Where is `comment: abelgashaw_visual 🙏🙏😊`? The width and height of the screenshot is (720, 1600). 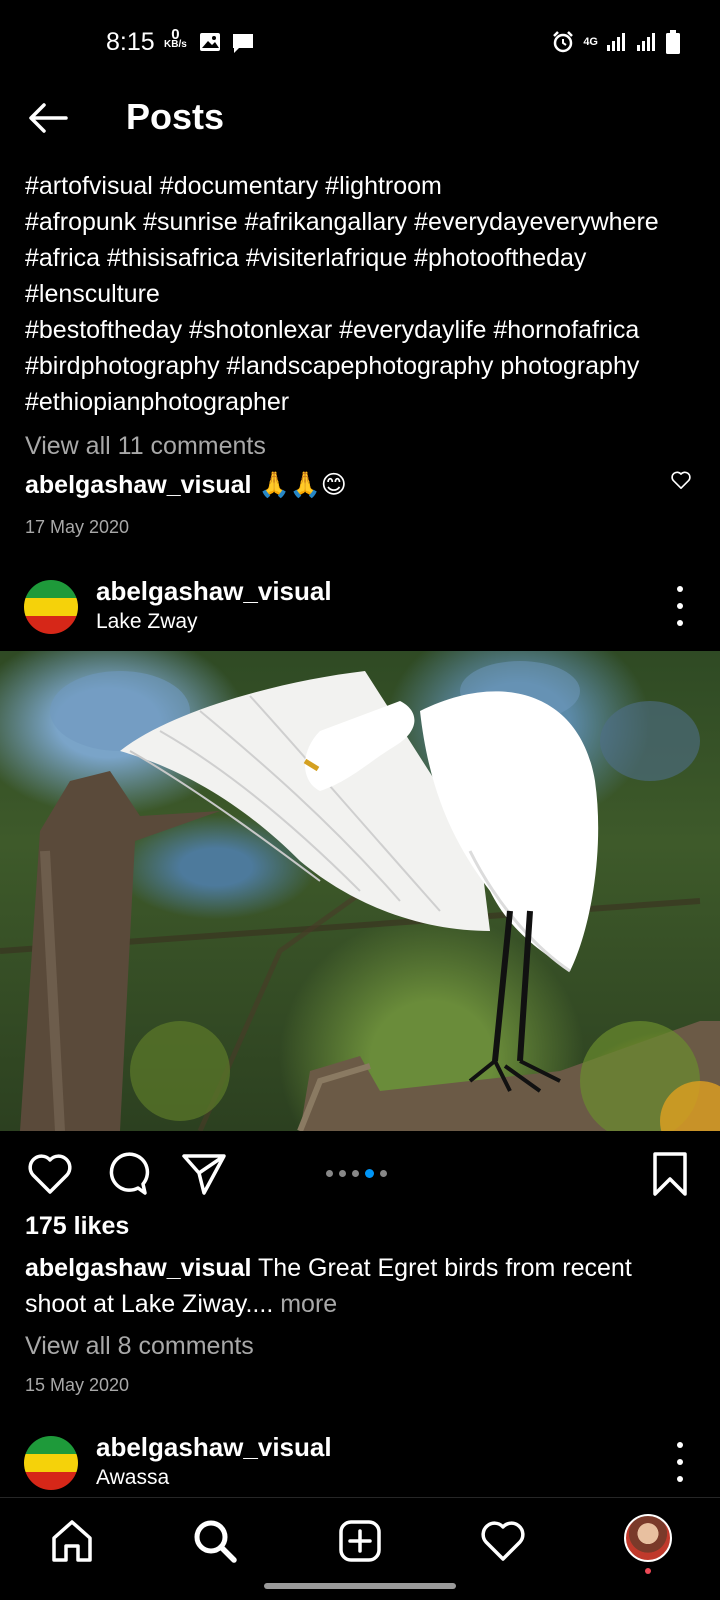
comment: abelgashaw_visual 🙏🙏😊 is located at coordinates (186, 485).